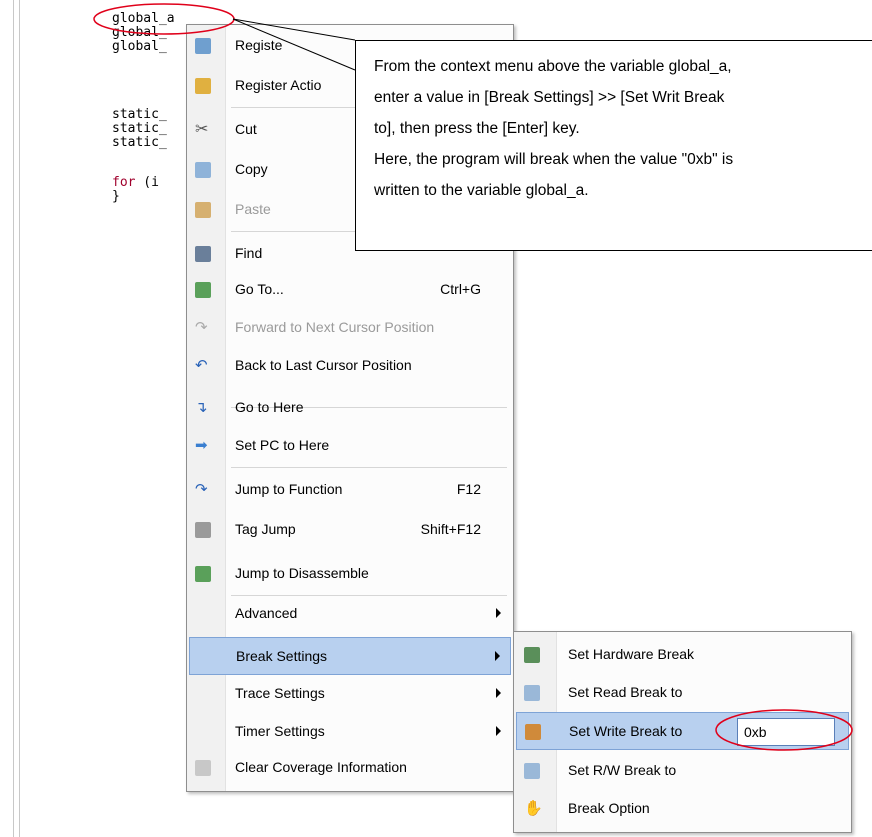 This screenshot has height=837, width=872. I want to click on menu-item-clear-coverage: Clear Coverage Information, so click(350, 768).